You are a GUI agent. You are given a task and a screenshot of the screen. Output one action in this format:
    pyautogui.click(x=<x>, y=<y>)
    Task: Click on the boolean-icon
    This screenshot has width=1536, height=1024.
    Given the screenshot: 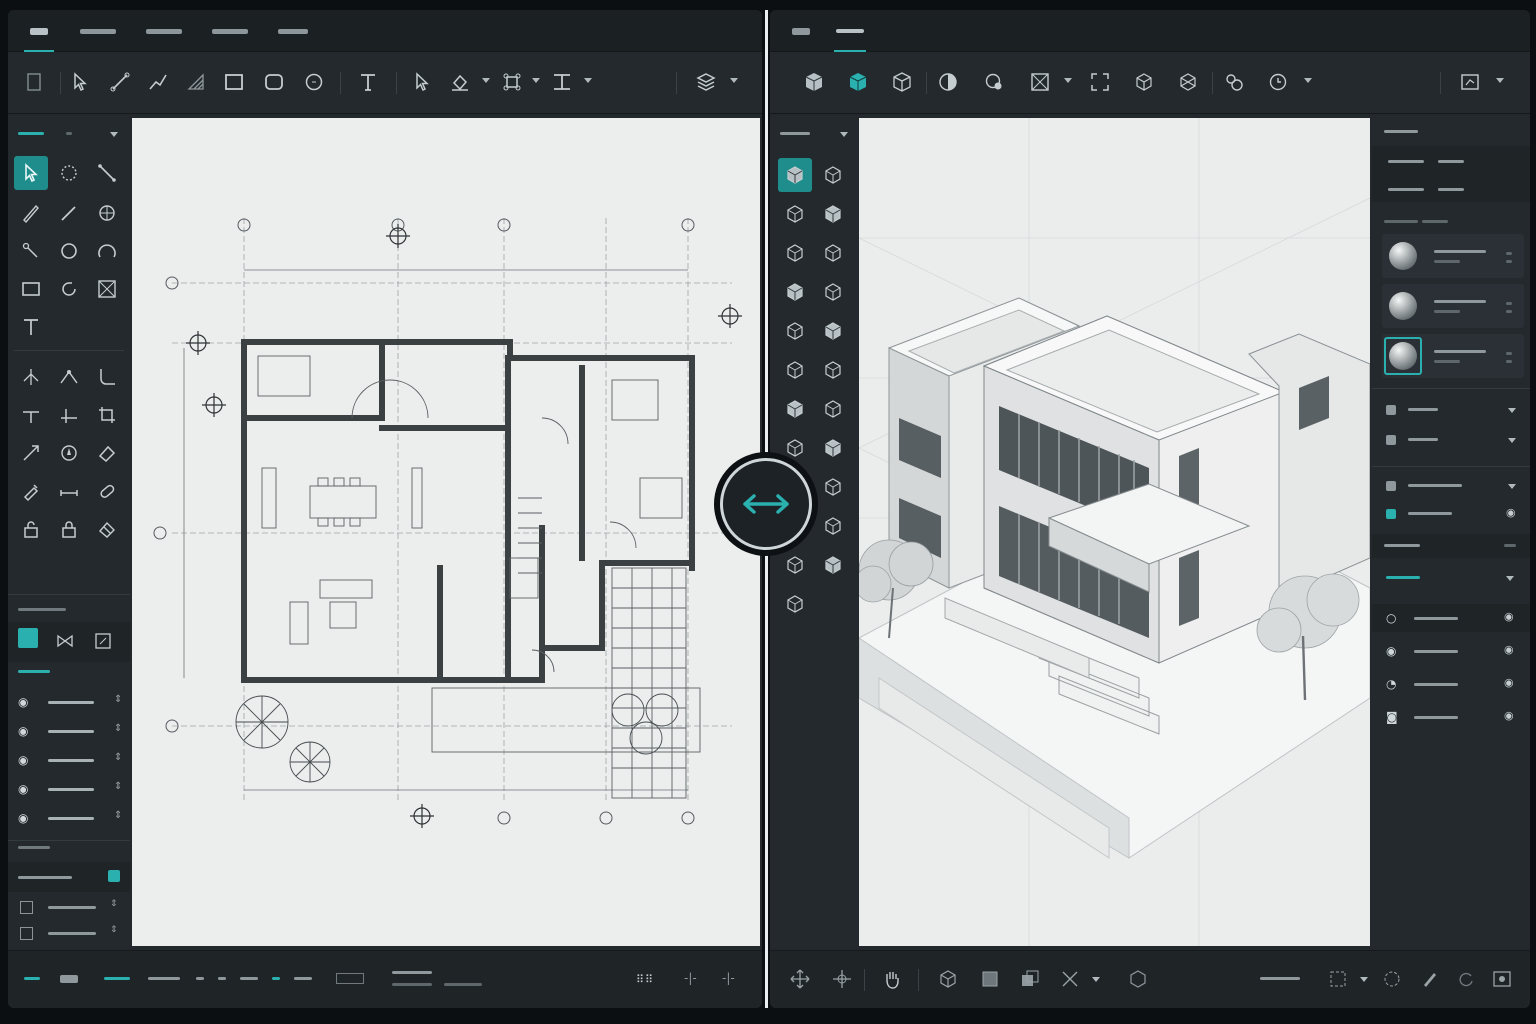 What is the action you would take?
    pyautogui.click(x=795, y=604)
    